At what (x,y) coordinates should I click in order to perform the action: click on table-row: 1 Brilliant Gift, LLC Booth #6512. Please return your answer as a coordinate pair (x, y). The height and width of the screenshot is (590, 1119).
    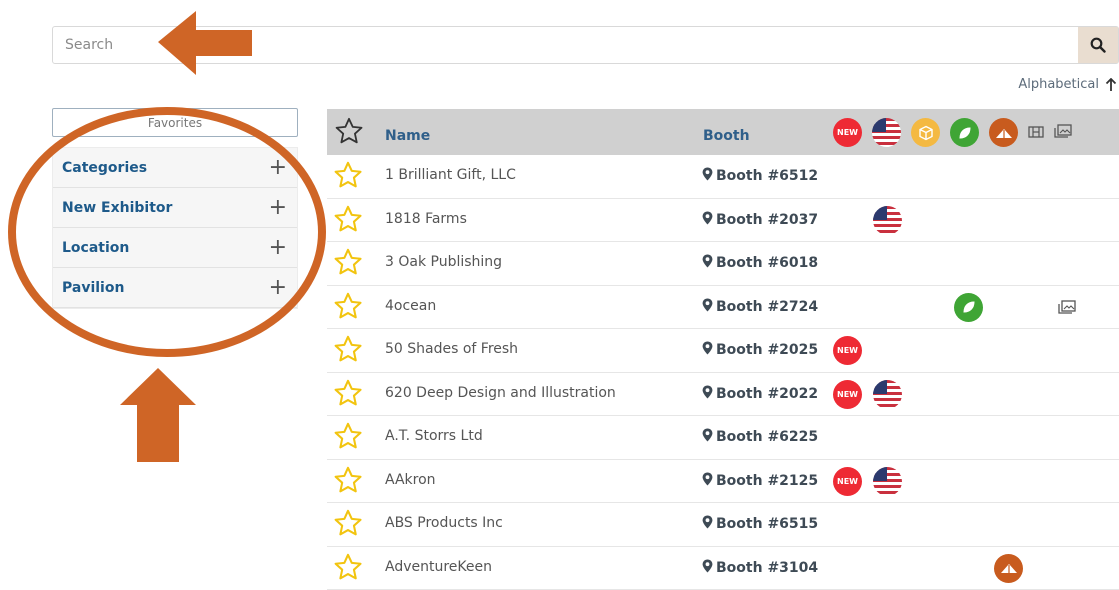
    Looking at the image, I should click on (723, 177).